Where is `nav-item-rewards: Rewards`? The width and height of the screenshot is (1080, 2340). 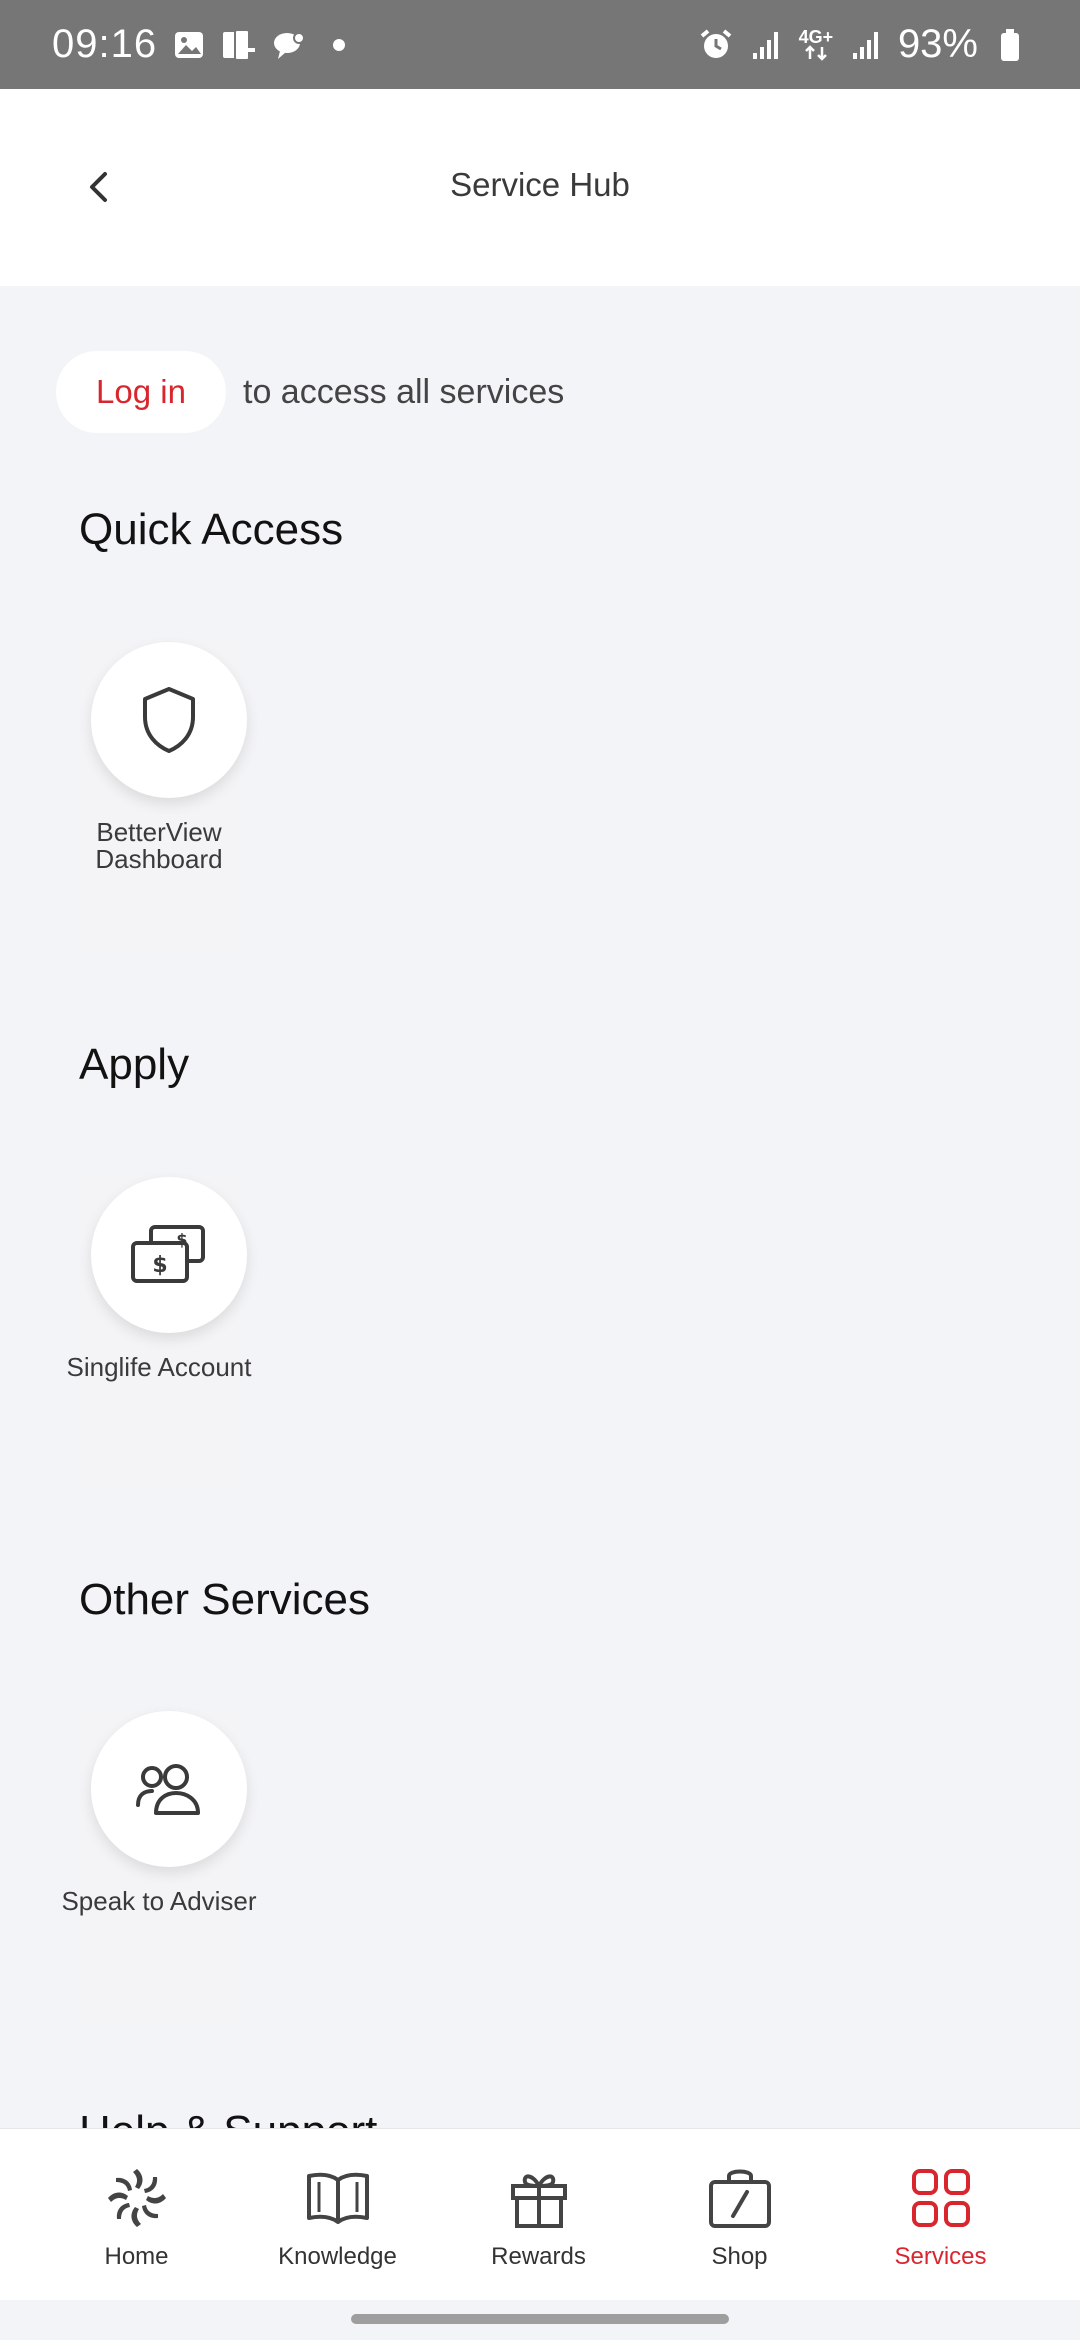 nav-item-rewards: Rewards is located at coordinates (538, 2215).